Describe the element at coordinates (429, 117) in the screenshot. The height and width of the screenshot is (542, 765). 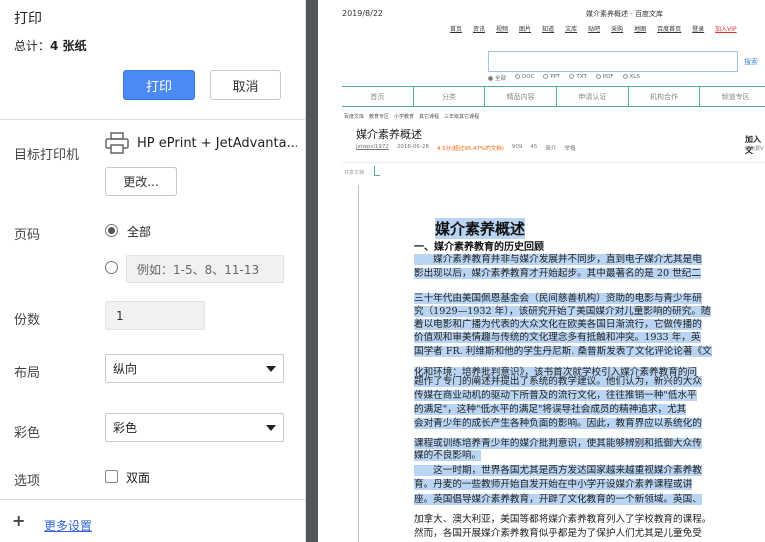
I see `breadcrumb-item: 其它课程` at that location.